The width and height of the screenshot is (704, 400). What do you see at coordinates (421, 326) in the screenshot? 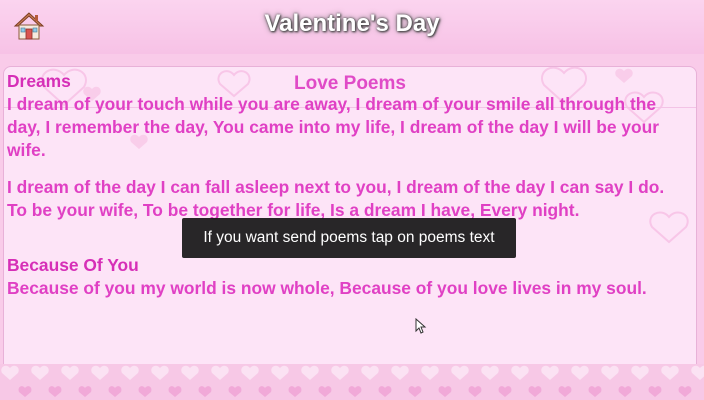
I see `mouse-pointer-icon` at bounding box center [421, 326].